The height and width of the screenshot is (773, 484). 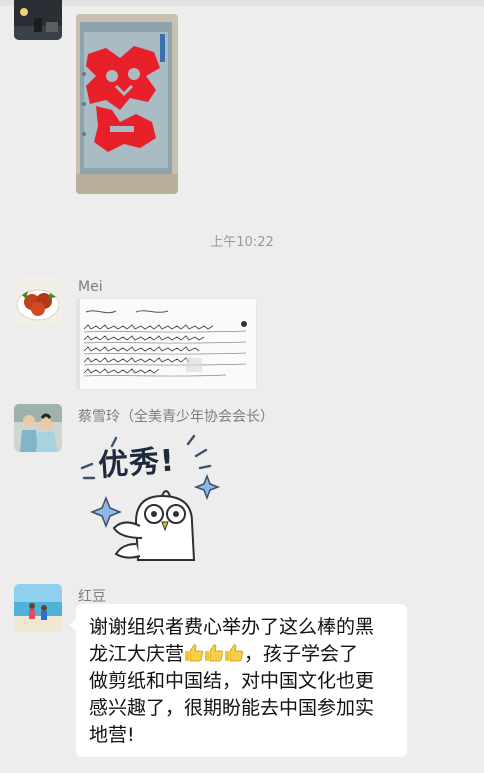 What do you see at coordinates (242, 242) in the screenshot?
I see `timestamp: 上午10:22` at bounding box center [242, 242].